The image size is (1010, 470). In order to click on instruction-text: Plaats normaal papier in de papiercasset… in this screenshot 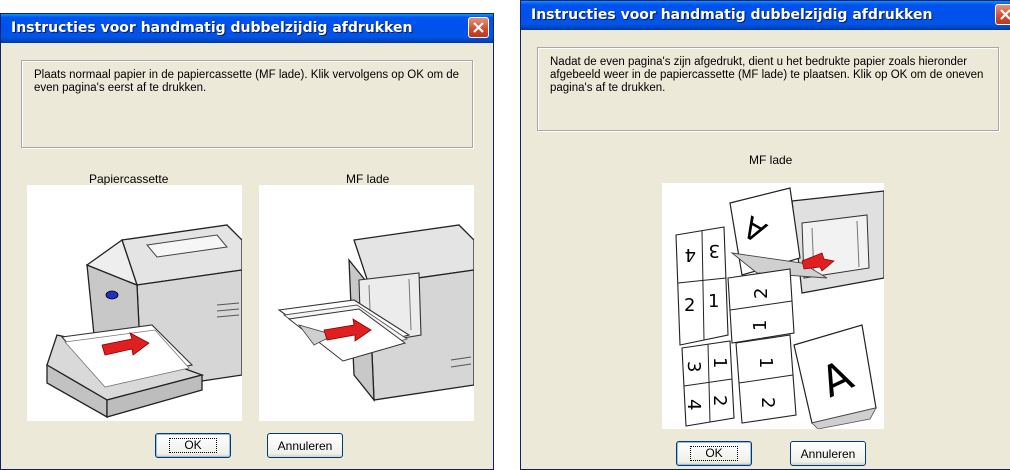, I will do `click(247, 81)`.